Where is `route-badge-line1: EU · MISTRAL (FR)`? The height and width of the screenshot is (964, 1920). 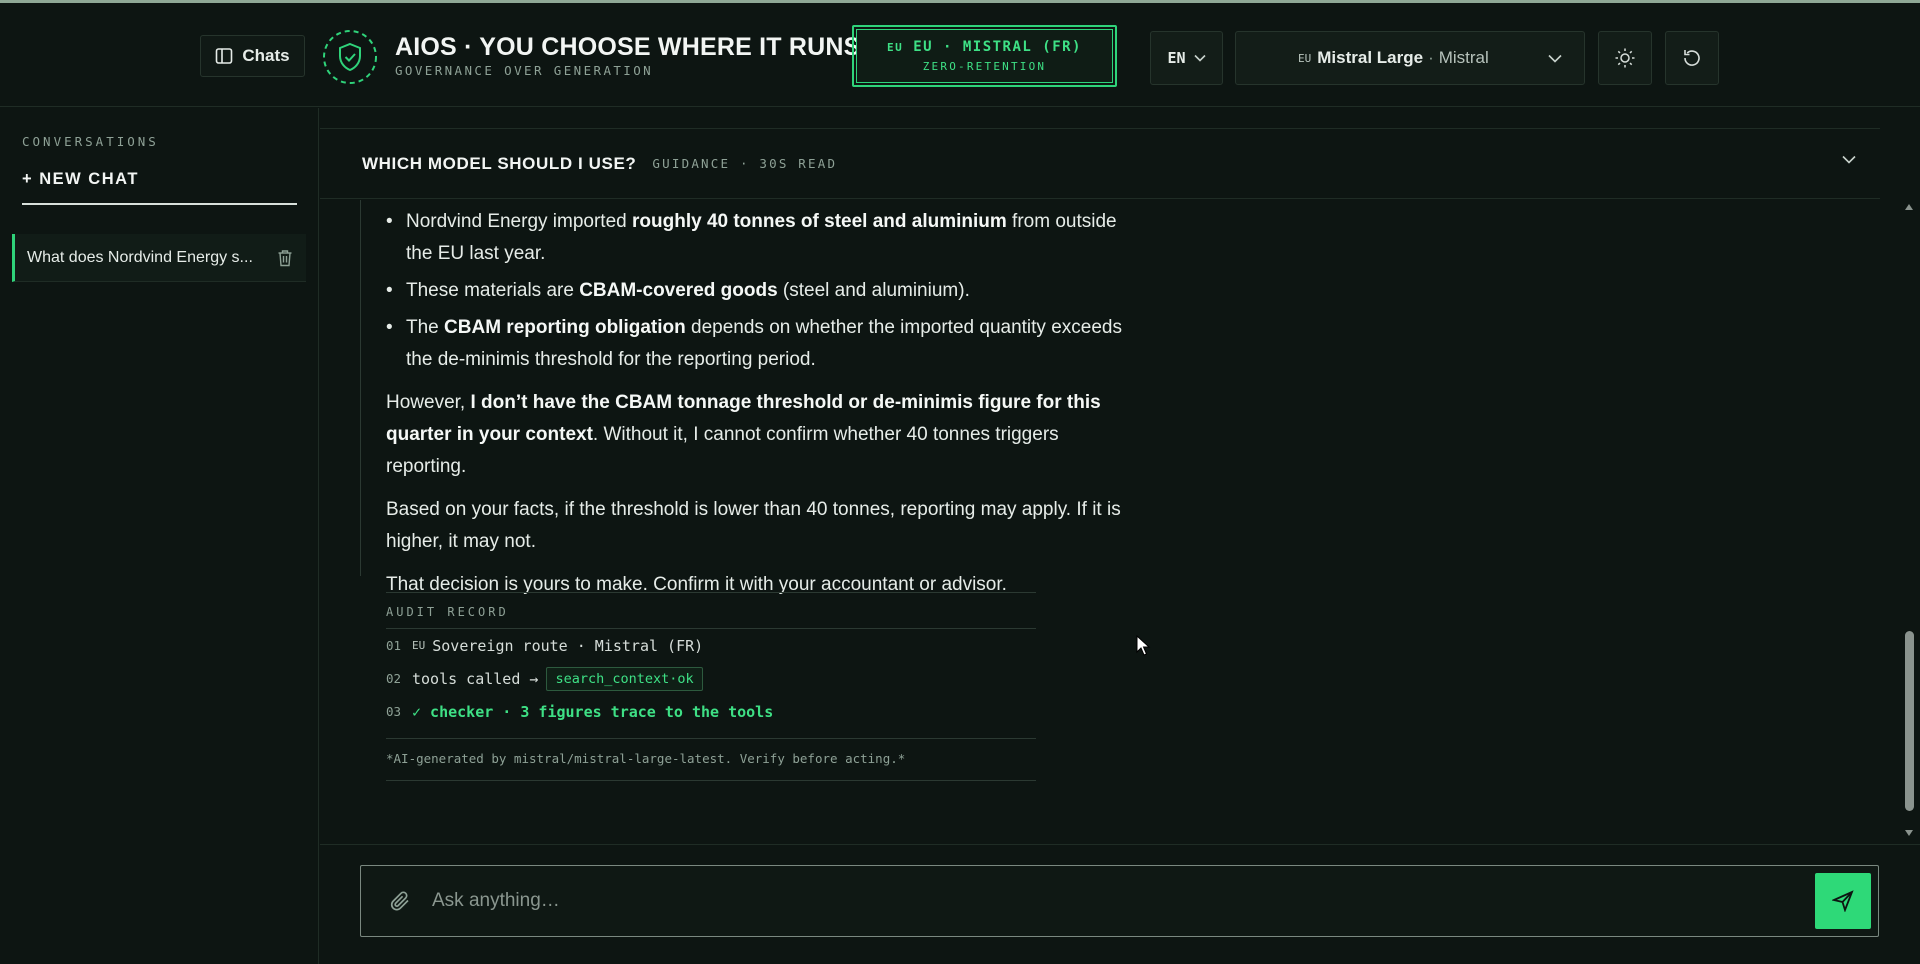 route-badge-line1: EU · MISTRAL (FR) is located at coordinates (997, 47).